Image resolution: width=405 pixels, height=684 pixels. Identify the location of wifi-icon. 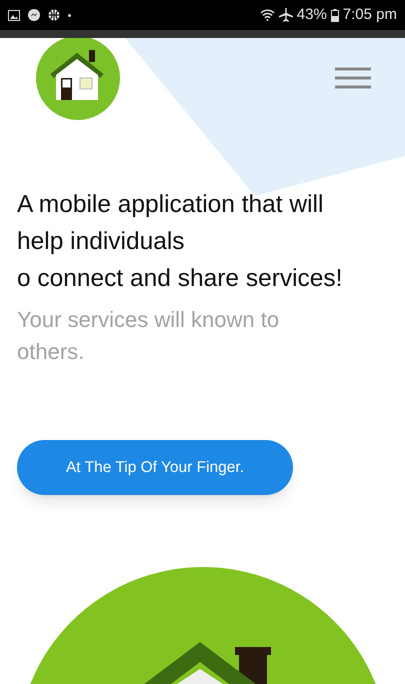
(267, 15).